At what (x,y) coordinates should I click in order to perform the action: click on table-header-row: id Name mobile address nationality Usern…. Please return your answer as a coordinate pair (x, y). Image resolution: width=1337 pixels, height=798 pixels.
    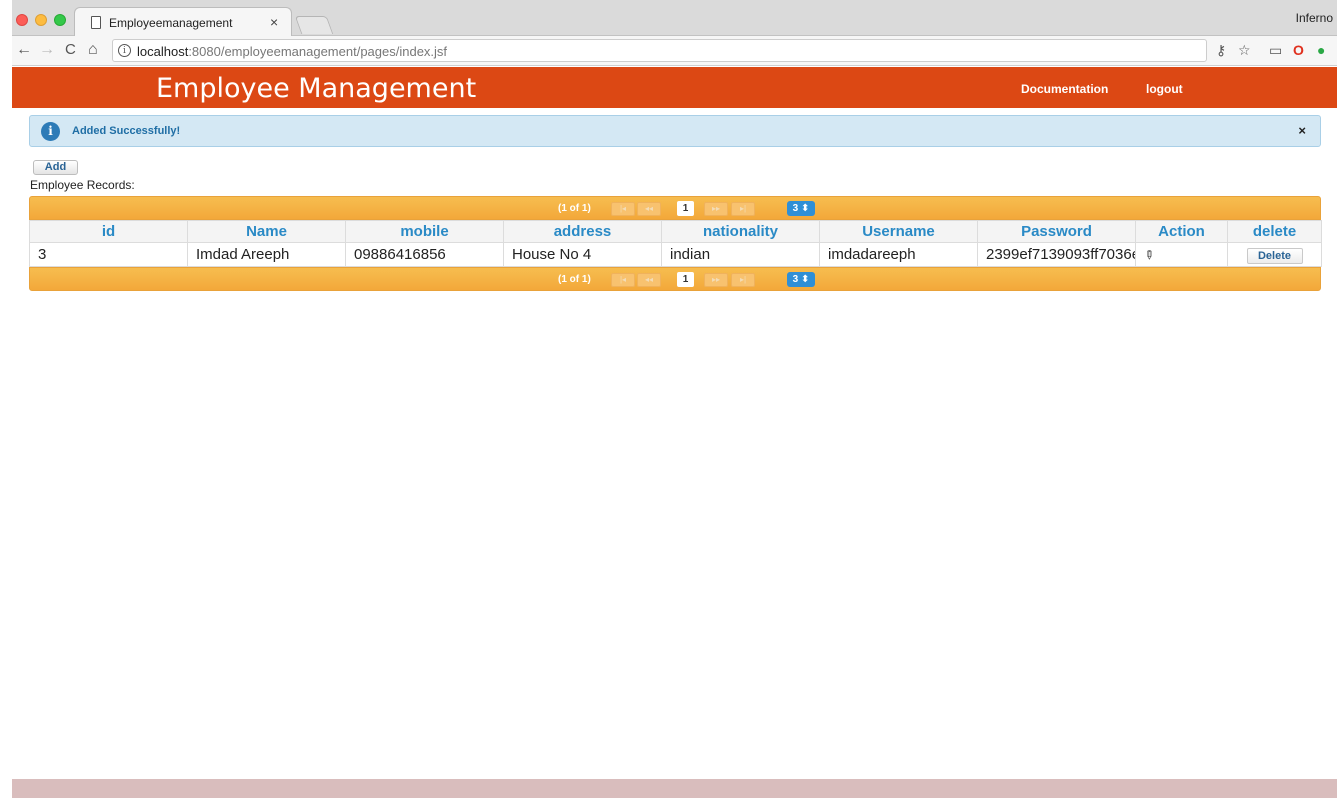
    Looking at the image, I should click on (675, 231).